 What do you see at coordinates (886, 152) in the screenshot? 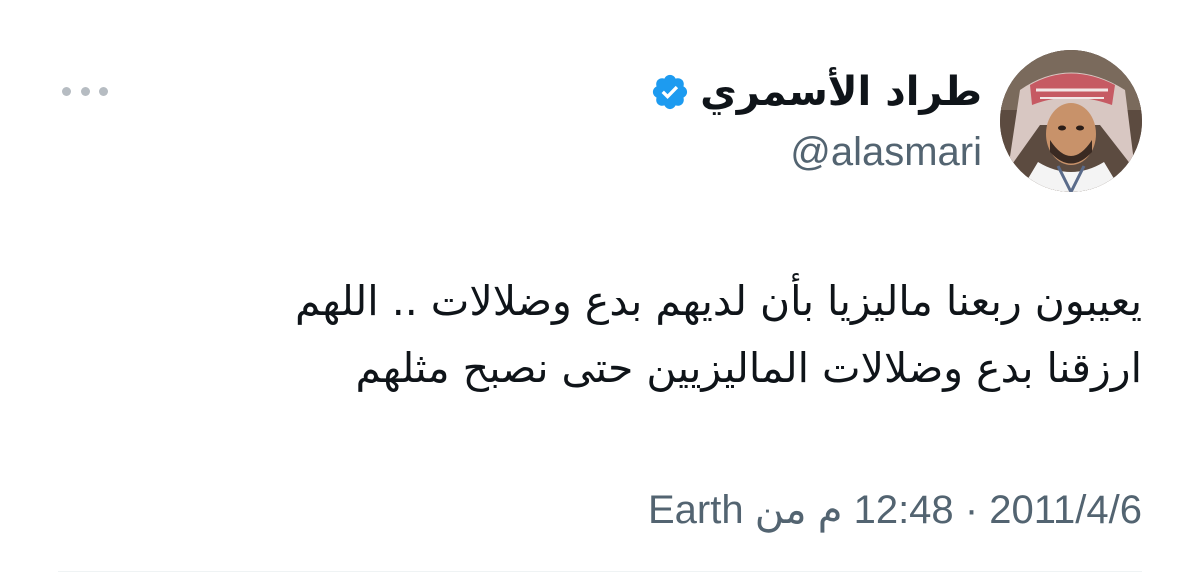
I see `author-handle: @alasmari` at bounding box center [886, 152].